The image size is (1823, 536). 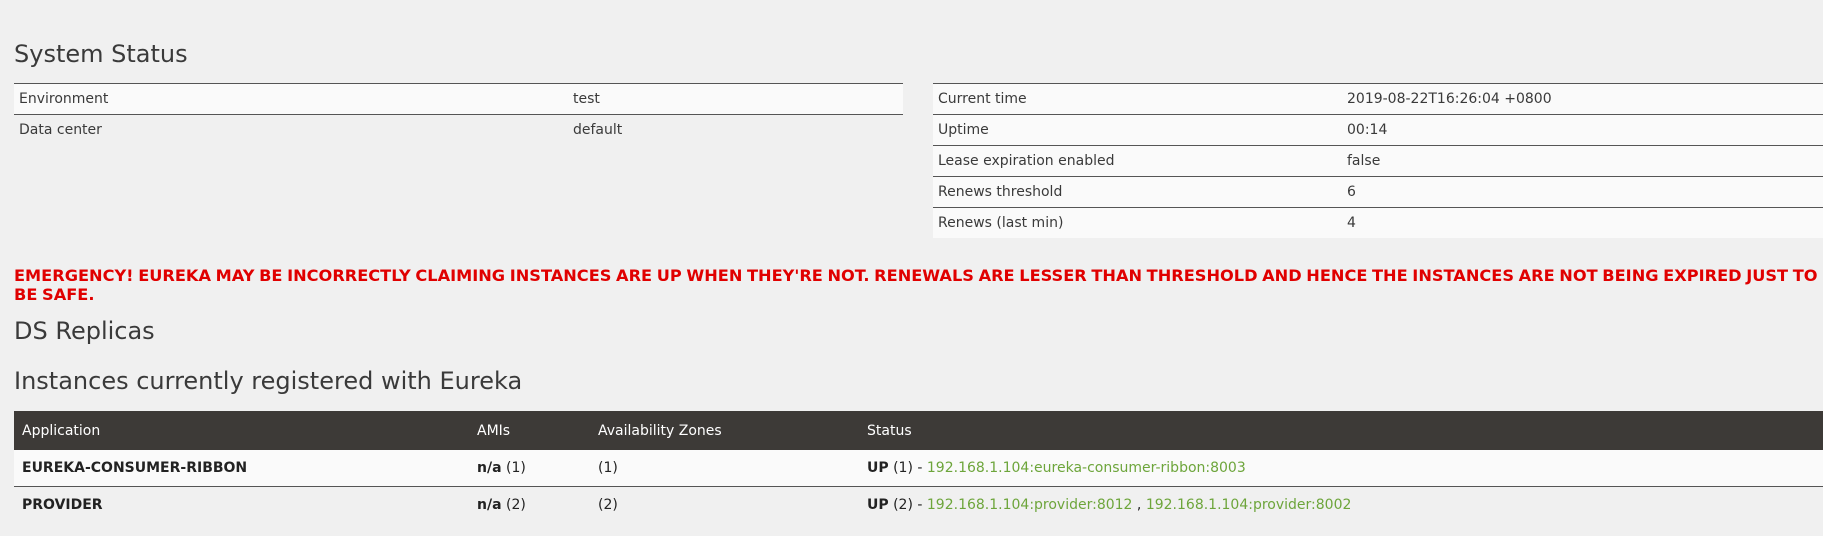 I want to click on status-label: Lease expiration enabled, so click(x=1137, y=161).